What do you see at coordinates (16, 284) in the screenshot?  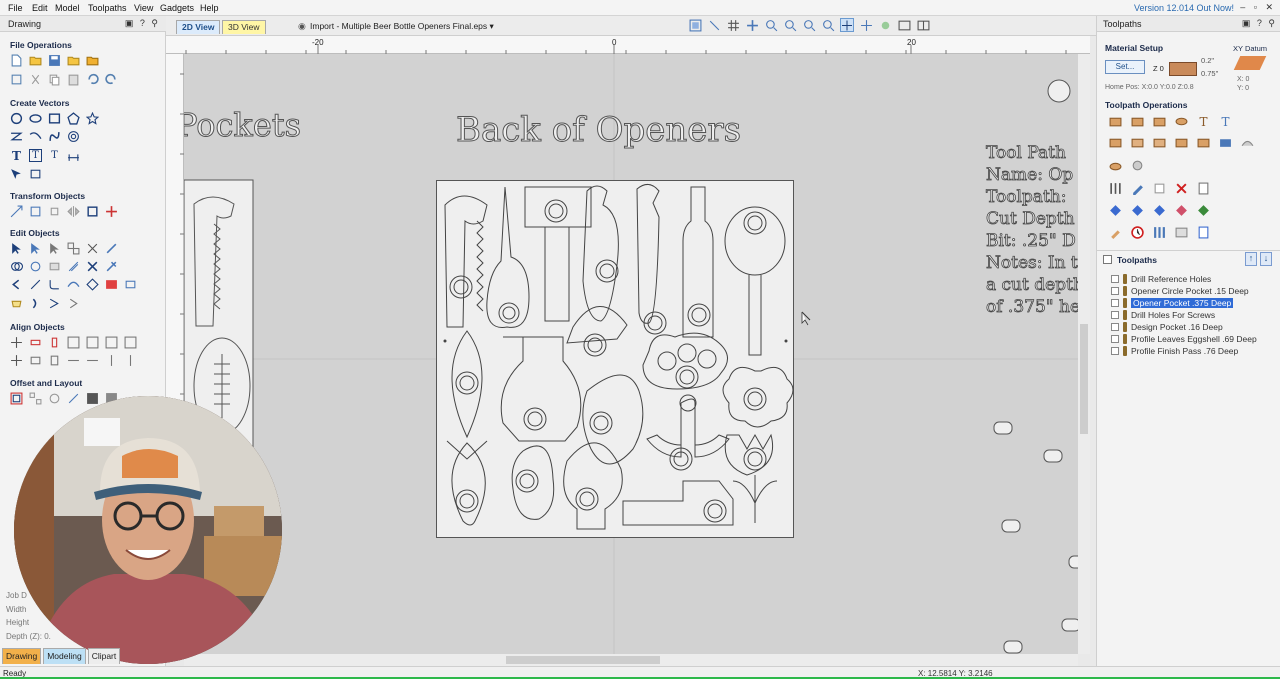 I see `chevron-left-icon` at bounding box center [16, 284].